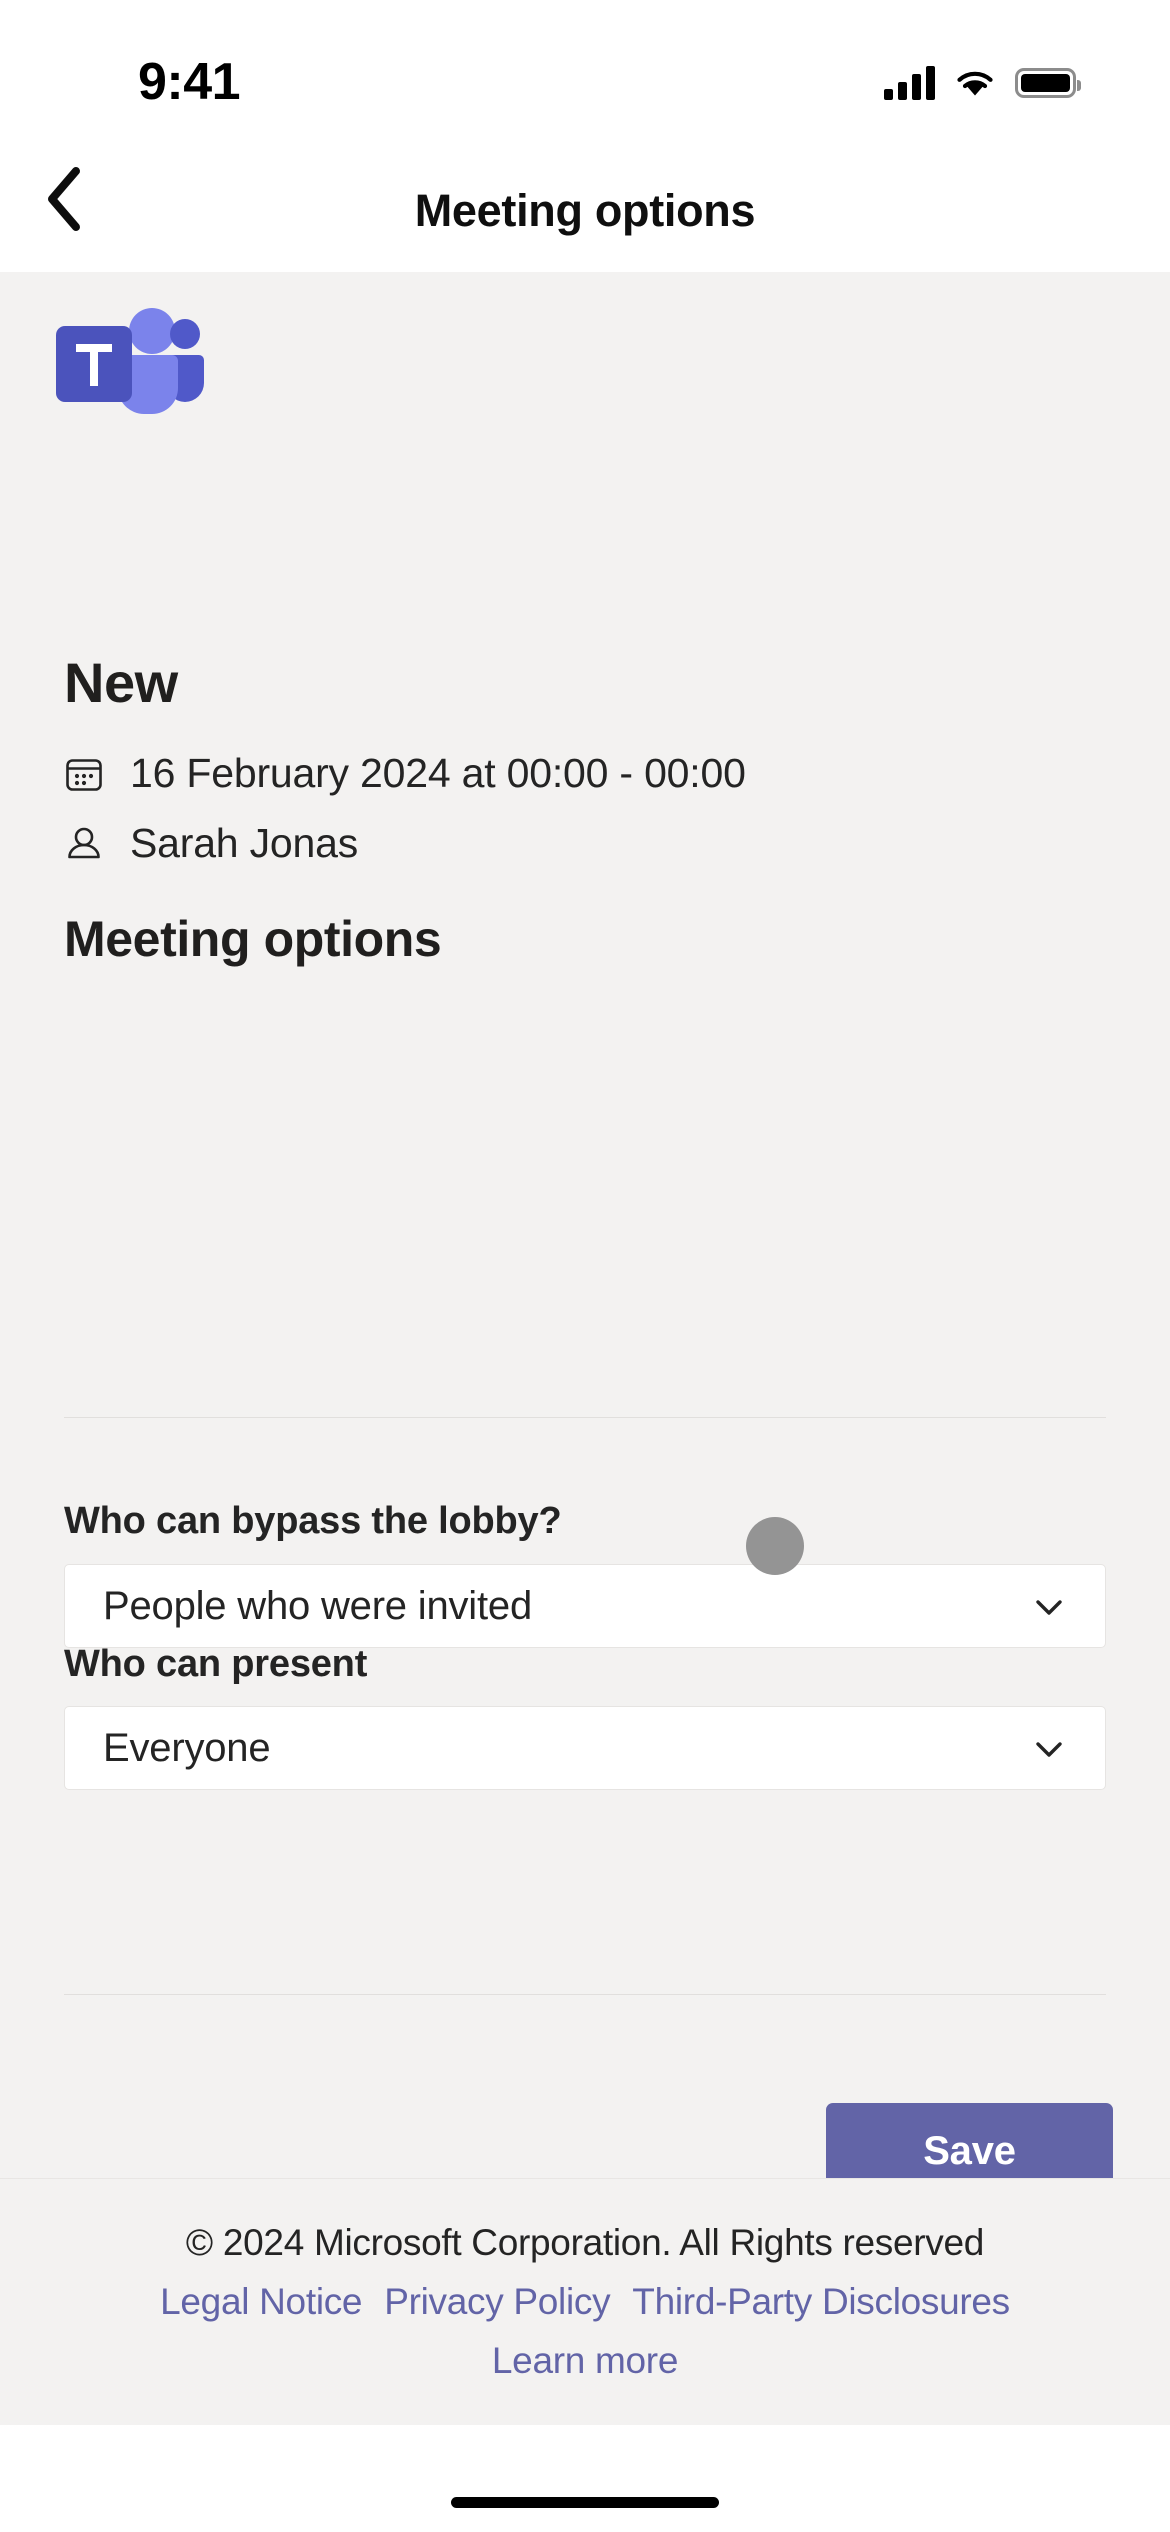  I want to click on back-chevron-icon, so click(64, 199).